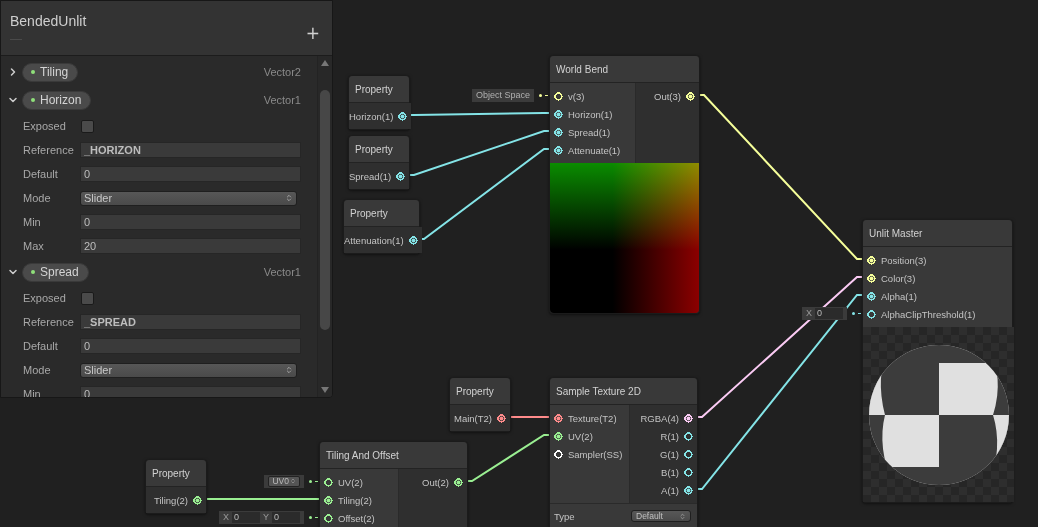  I want to click on port-label: Attenuate(1), so click(594, 150).